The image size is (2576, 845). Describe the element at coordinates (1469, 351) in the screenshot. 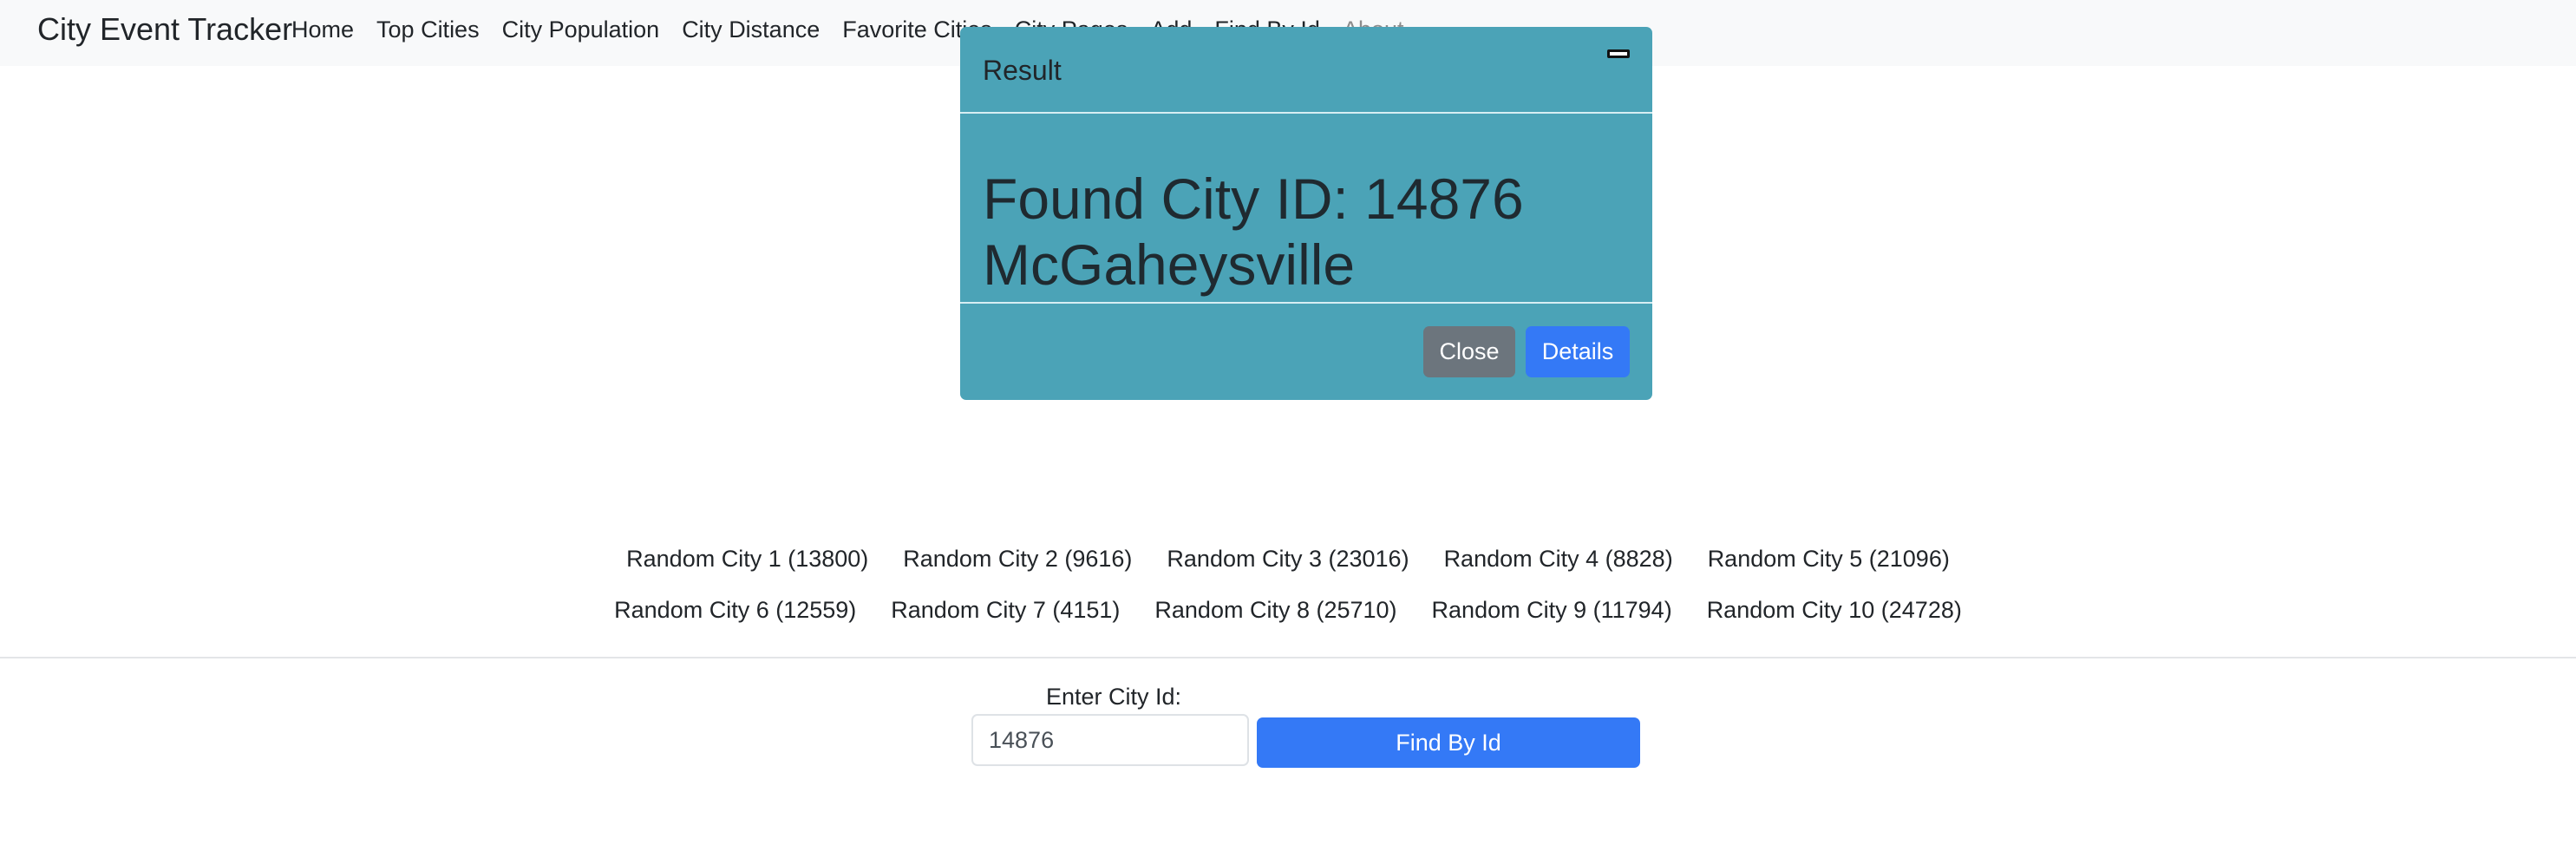

I see `modal-close-button: Close` at that location.